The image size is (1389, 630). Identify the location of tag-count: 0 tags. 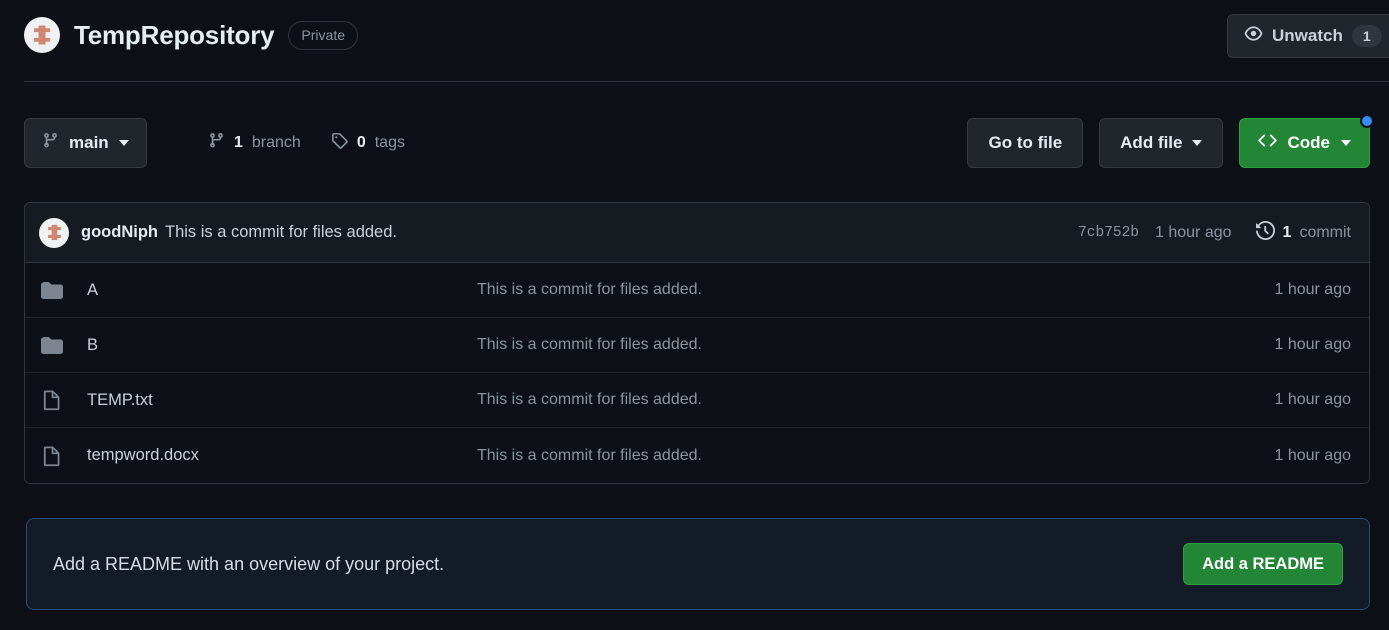
(368, 143).